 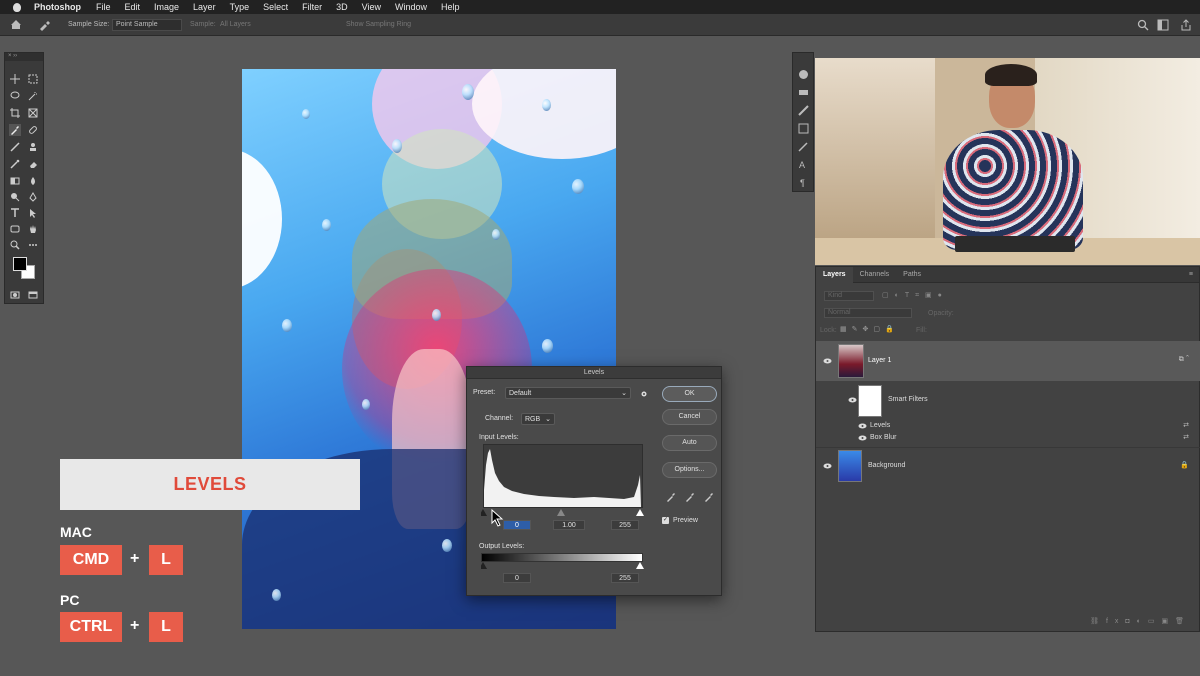 I want to click on layer-filter-kind: Kind, so click(x=849, y=296).